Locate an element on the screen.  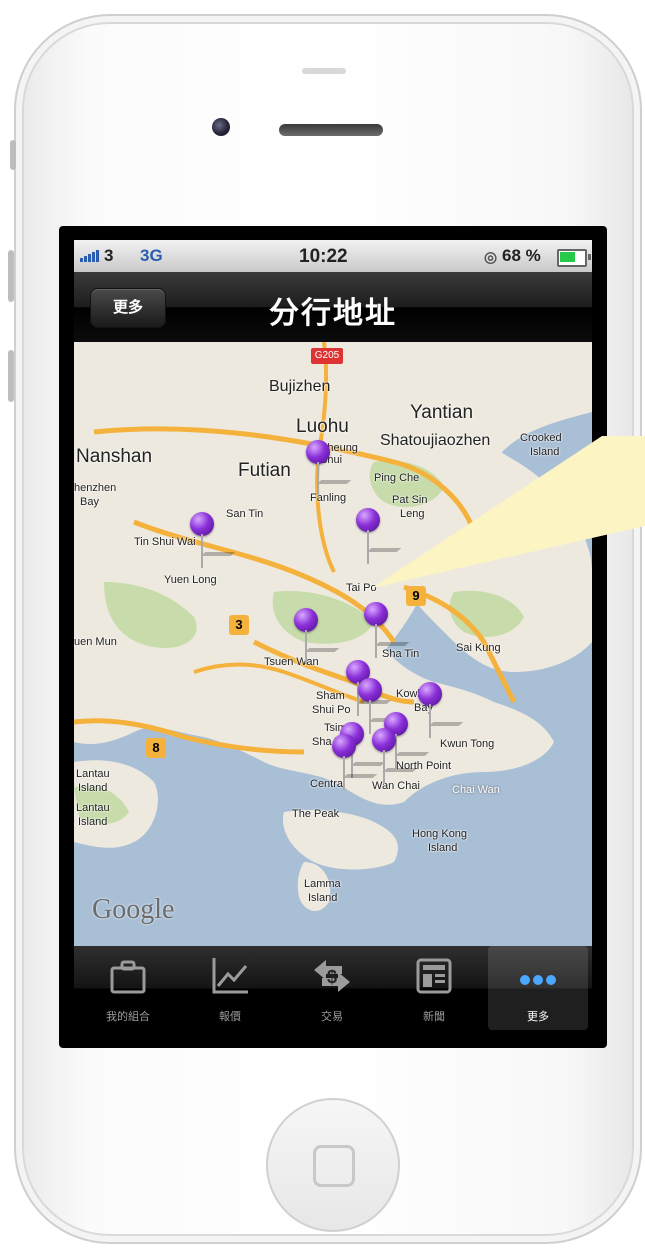
signal-strength-icon is located at coordinates (90, 256).